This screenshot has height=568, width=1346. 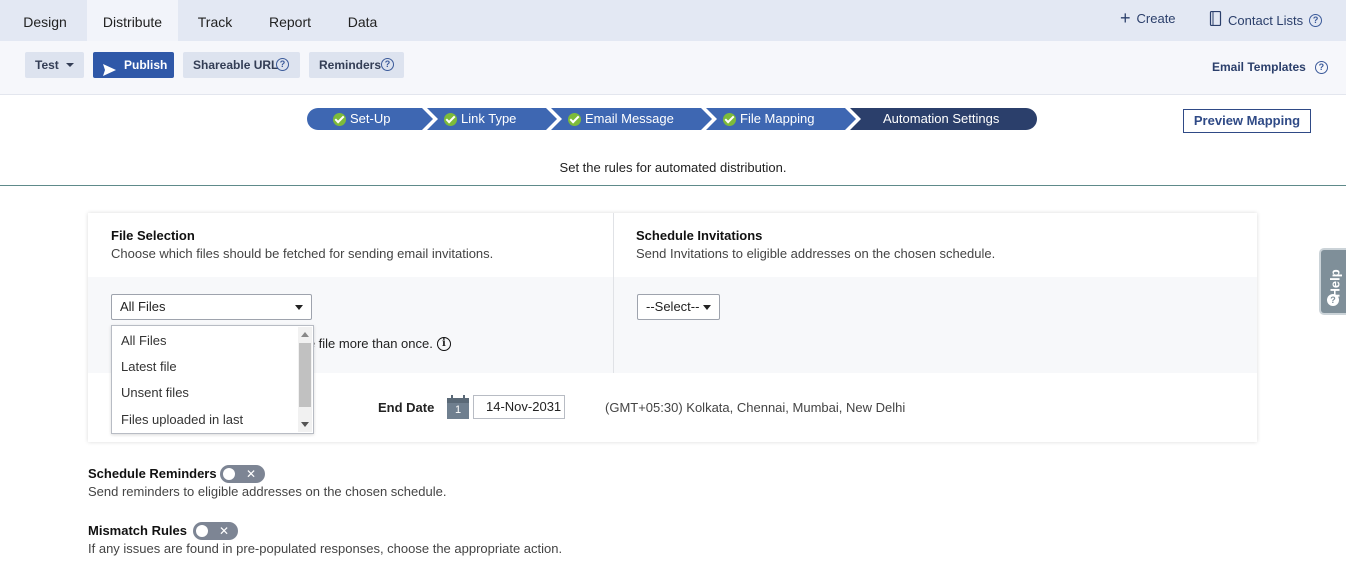 What do you see at coordinates (305, 424) in the screenshot?
I see `scroll-down-icon` at bounding box center [305, 424].